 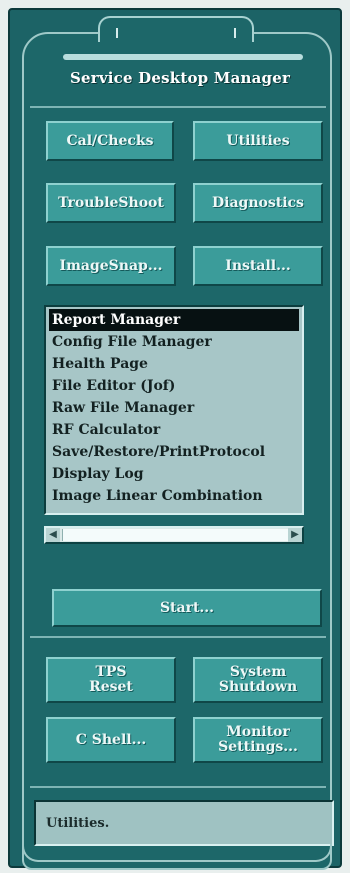 I want to click on tps-reset-label-line2: Reset, so click(x=111, y=687).